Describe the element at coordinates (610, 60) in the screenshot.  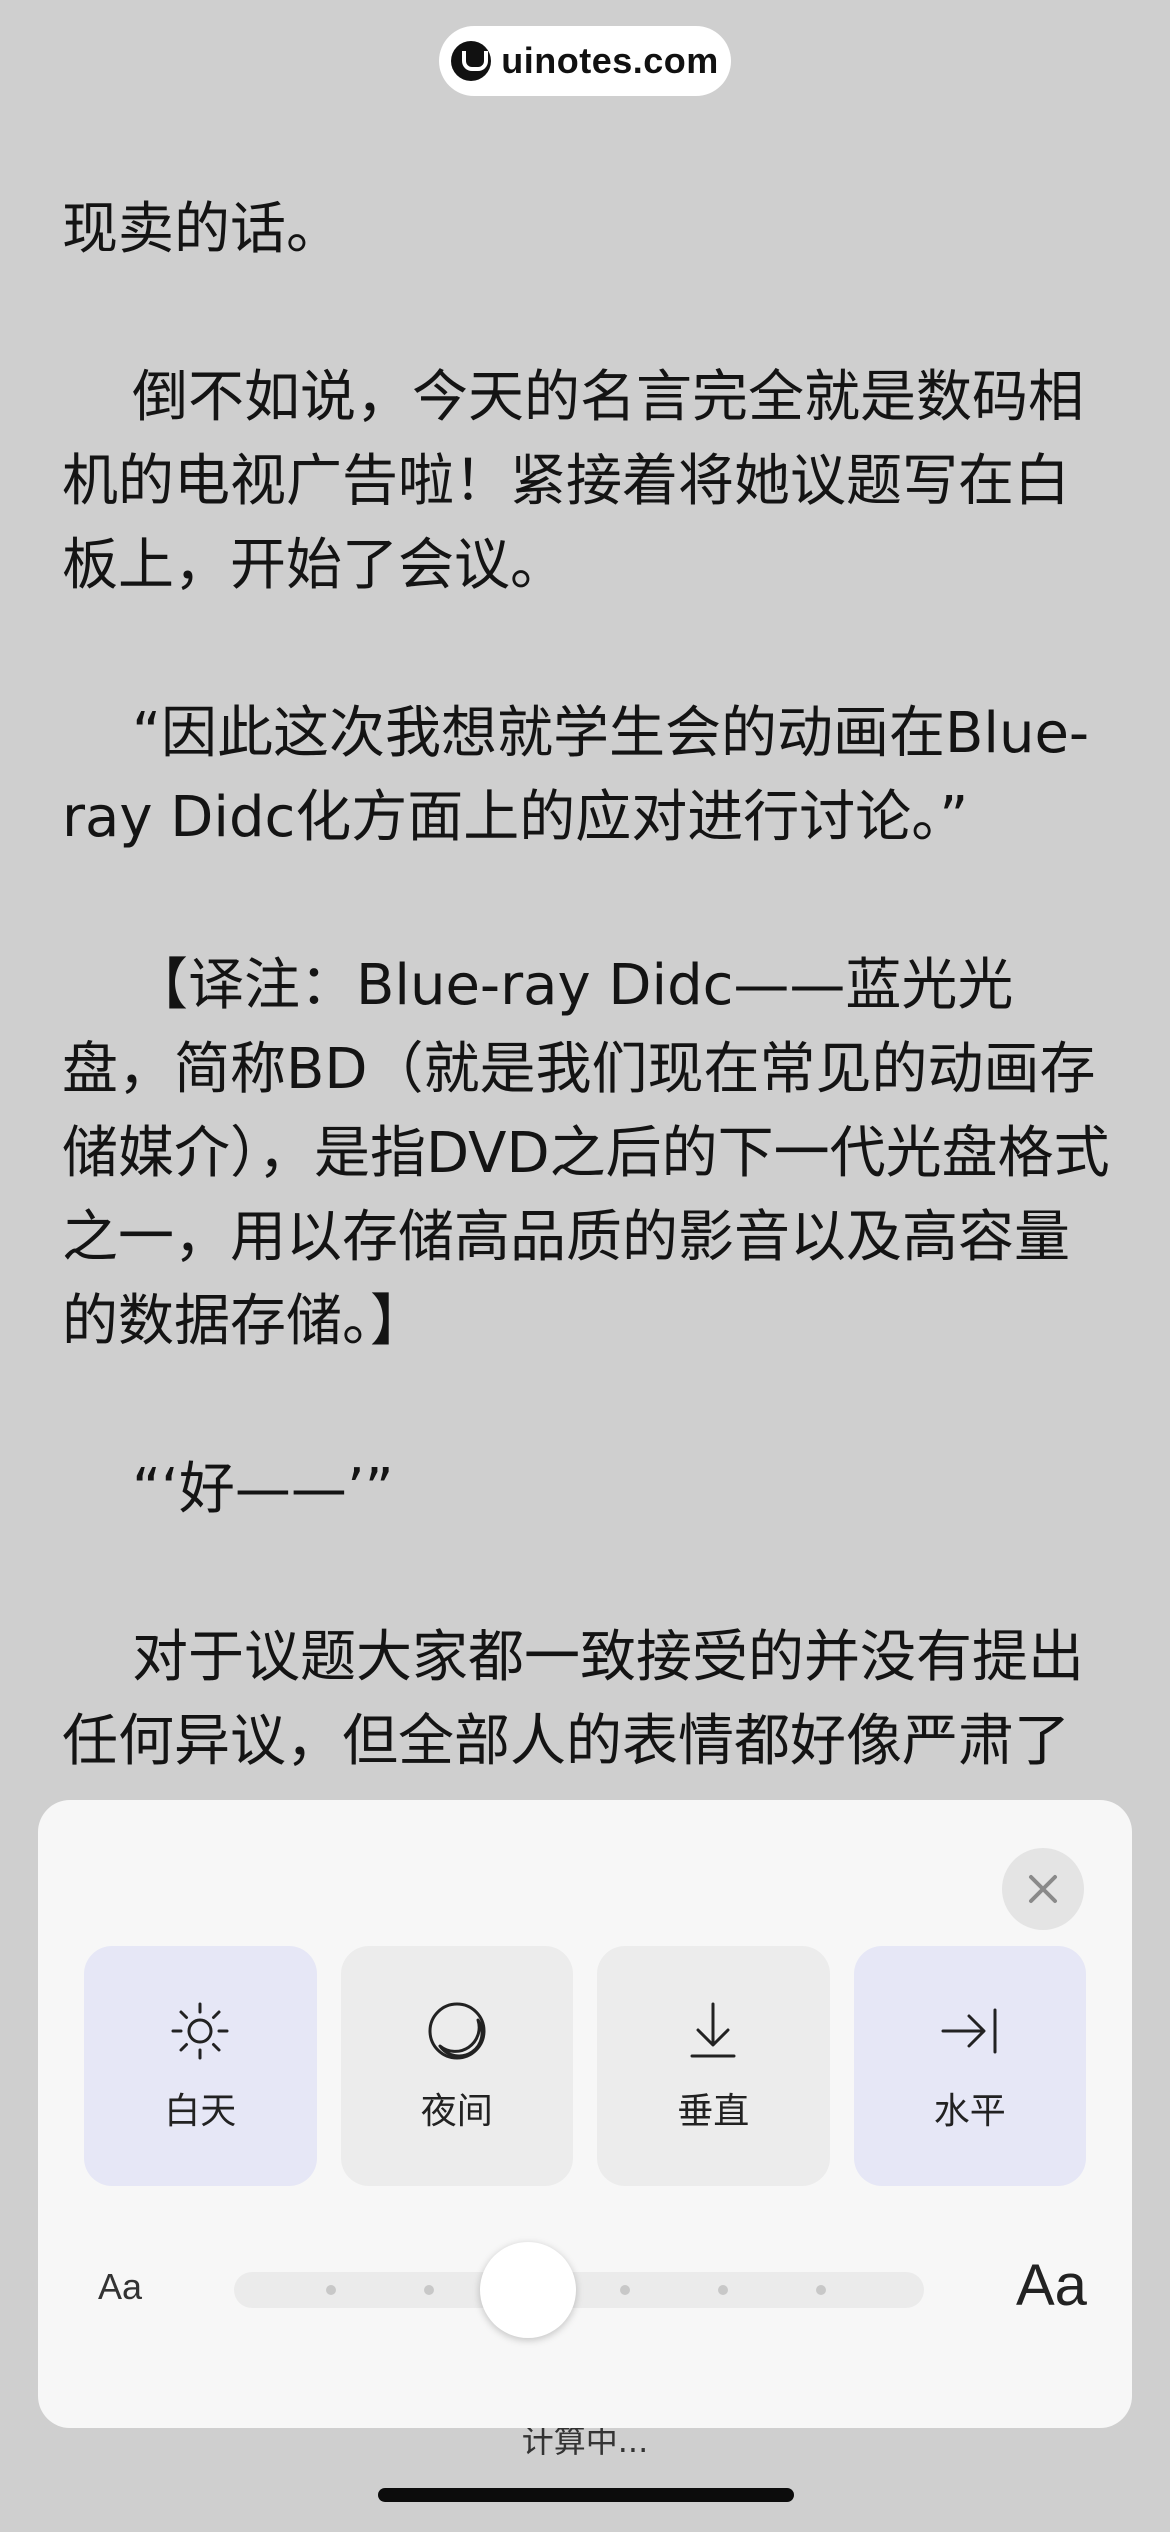
I see `brand-text: uinotes.com` at that location.